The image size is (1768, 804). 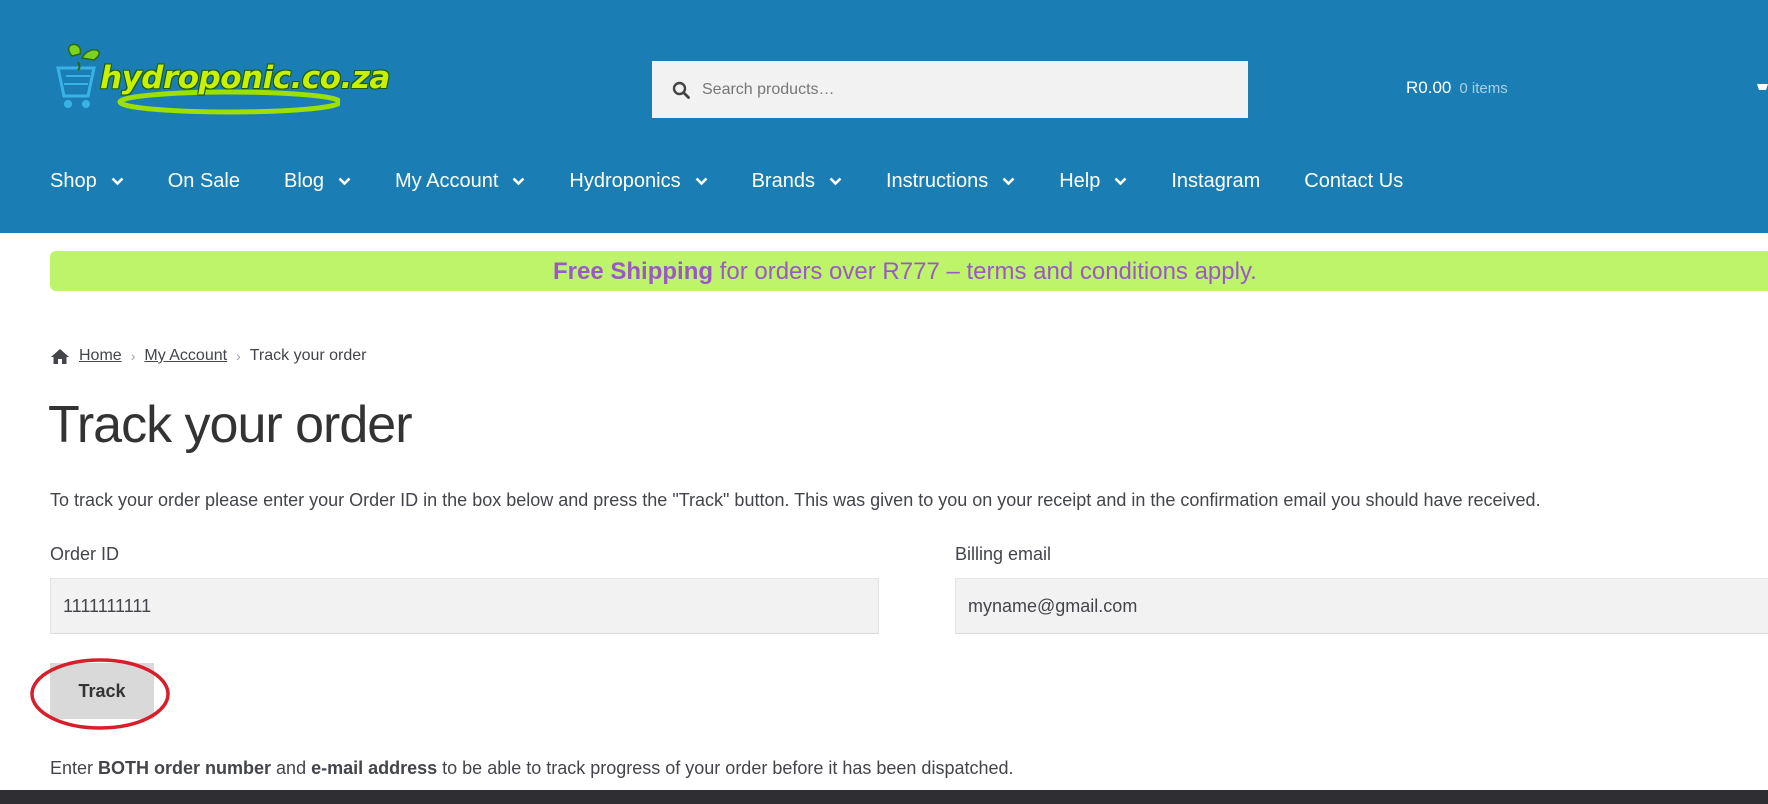 What do you see at coordinates (291, 768) in the screenshot?
I see `note-mid: and` at bounding box center [291, 768].